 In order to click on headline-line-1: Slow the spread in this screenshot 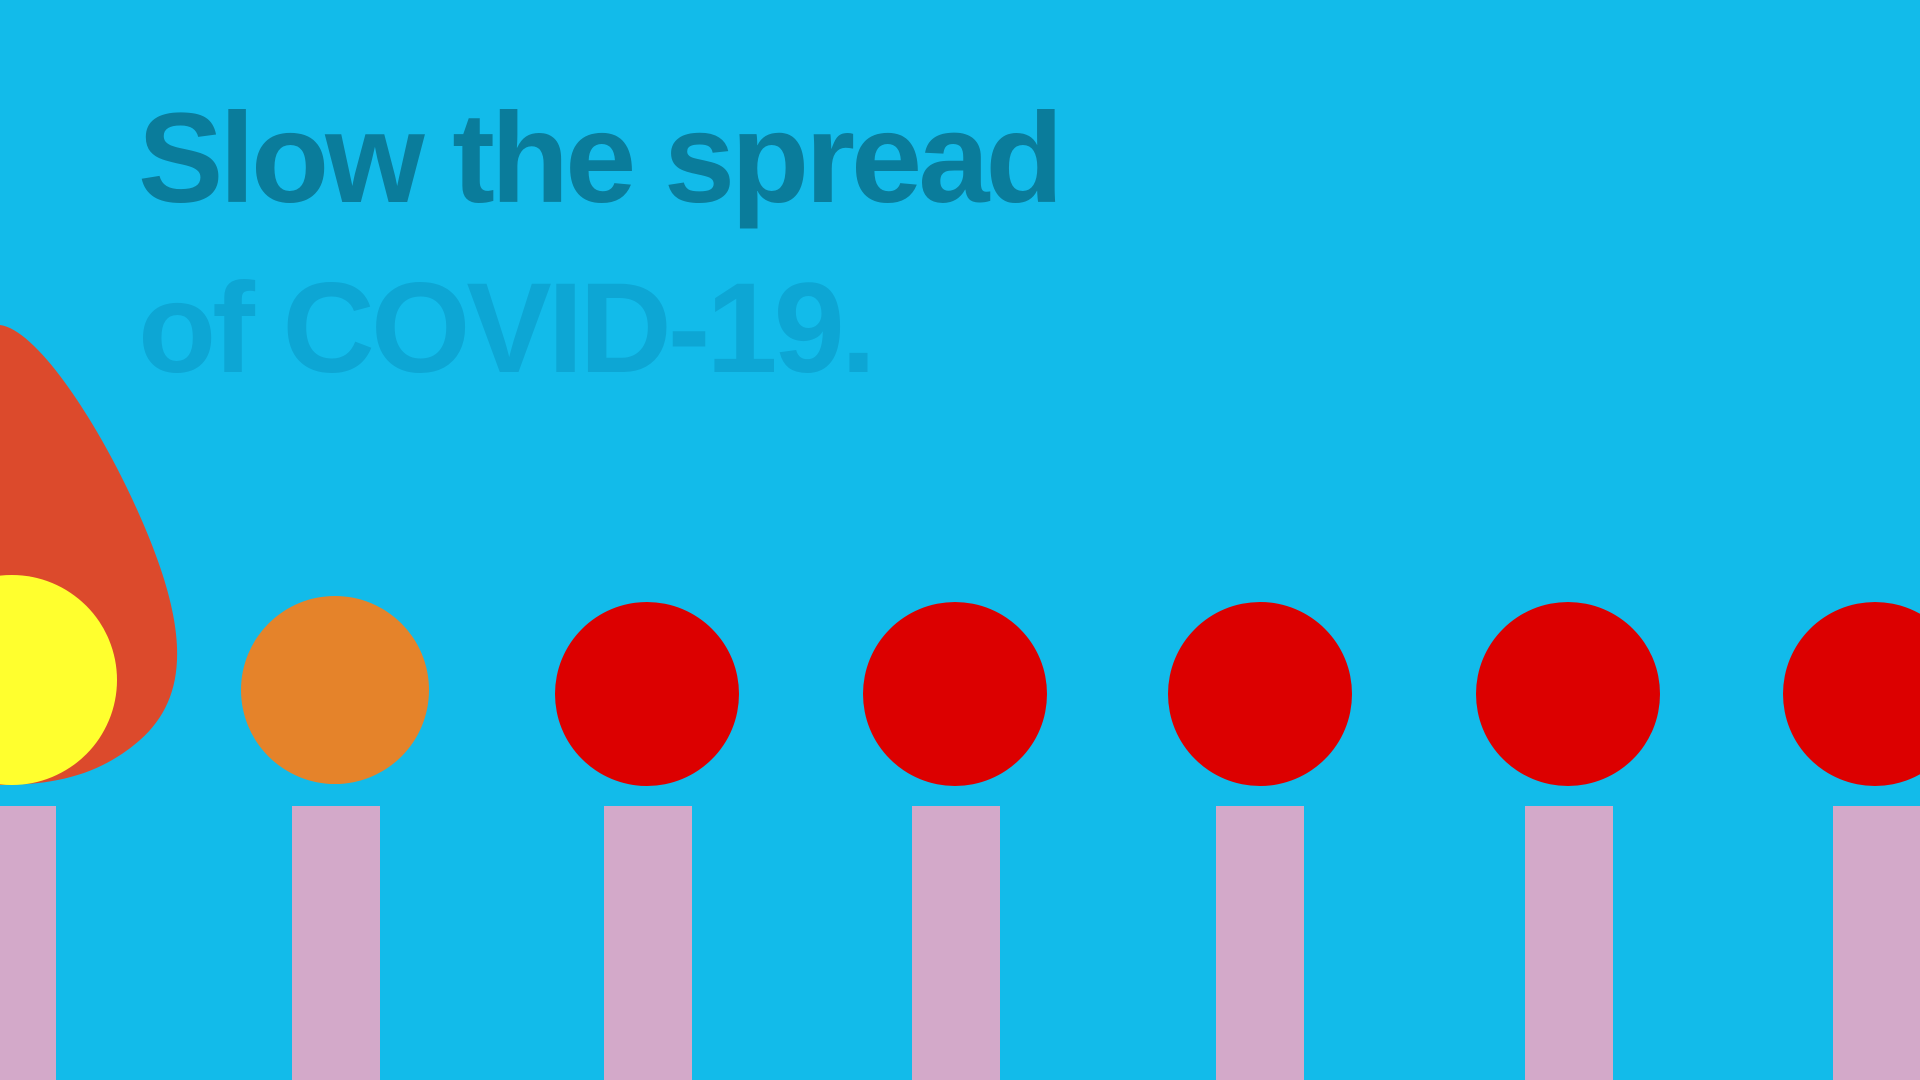, I will do `click(601, 158)`.